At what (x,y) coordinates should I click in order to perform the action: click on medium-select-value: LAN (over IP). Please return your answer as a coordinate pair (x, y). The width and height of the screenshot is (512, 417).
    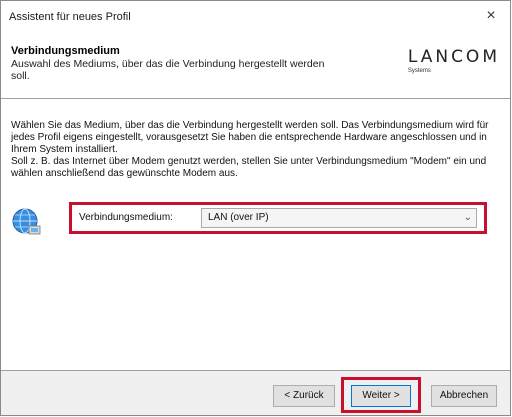
    Looking at the image, I should click on (238, 217).